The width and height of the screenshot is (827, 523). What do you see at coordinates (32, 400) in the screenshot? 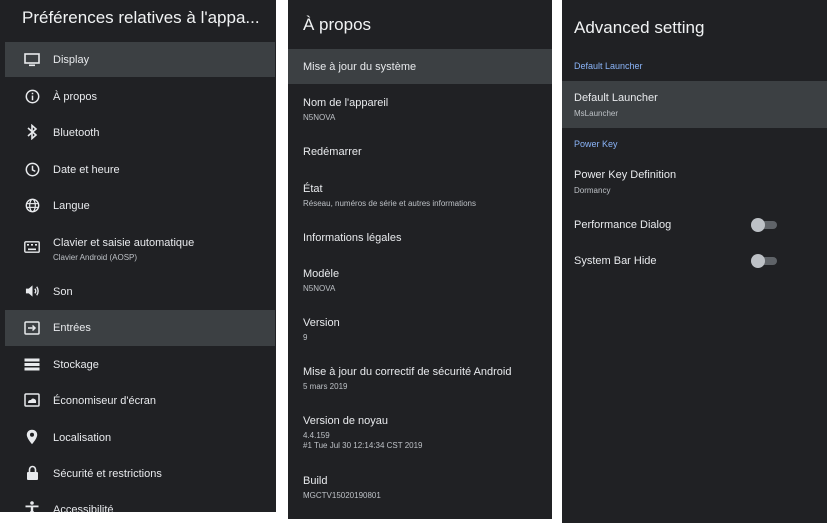
I see `screensaver-icon` at bounding box center [32, 400].